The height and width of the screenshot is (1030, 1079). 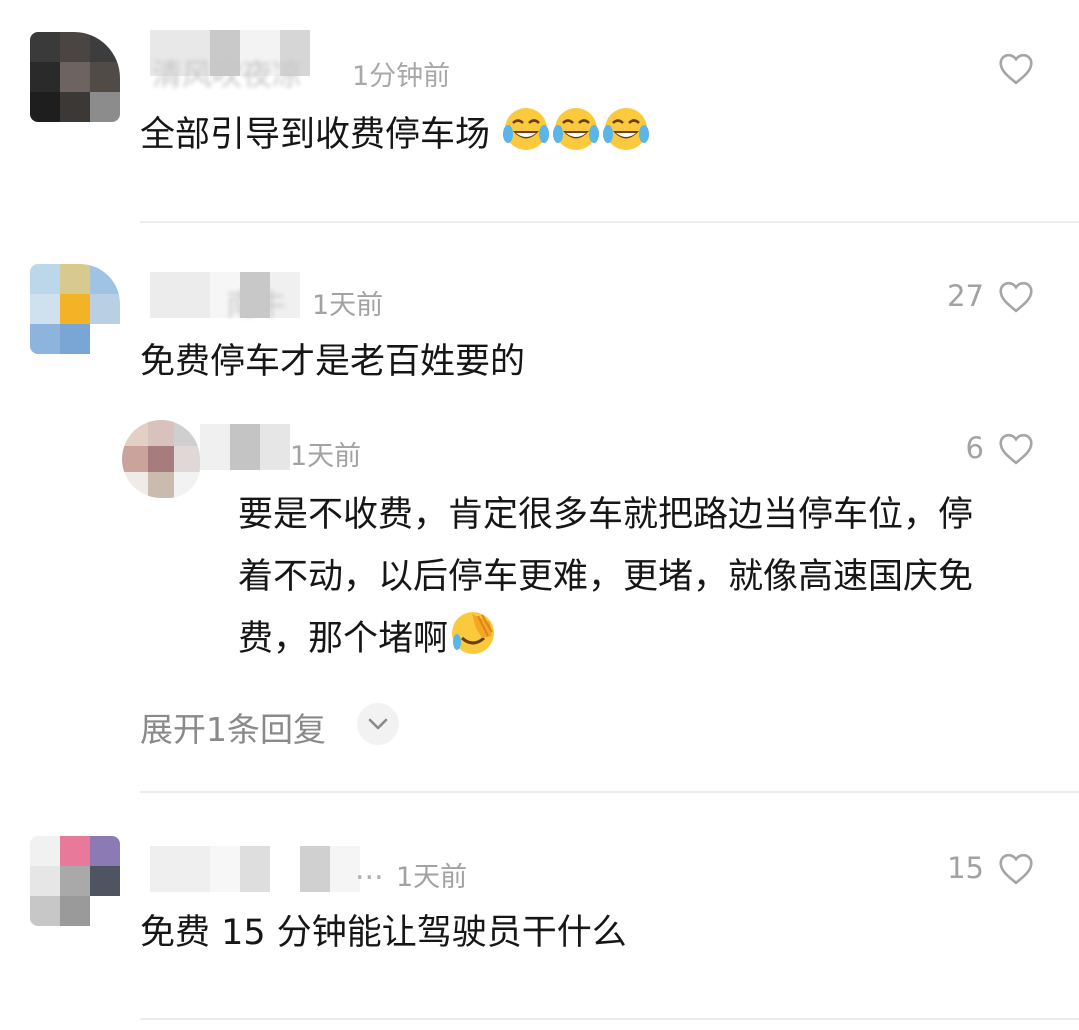 What do you see at coordinates (974, 448) in the screenshot?
I see `like-count: 6` at bounding box center [974, 448].